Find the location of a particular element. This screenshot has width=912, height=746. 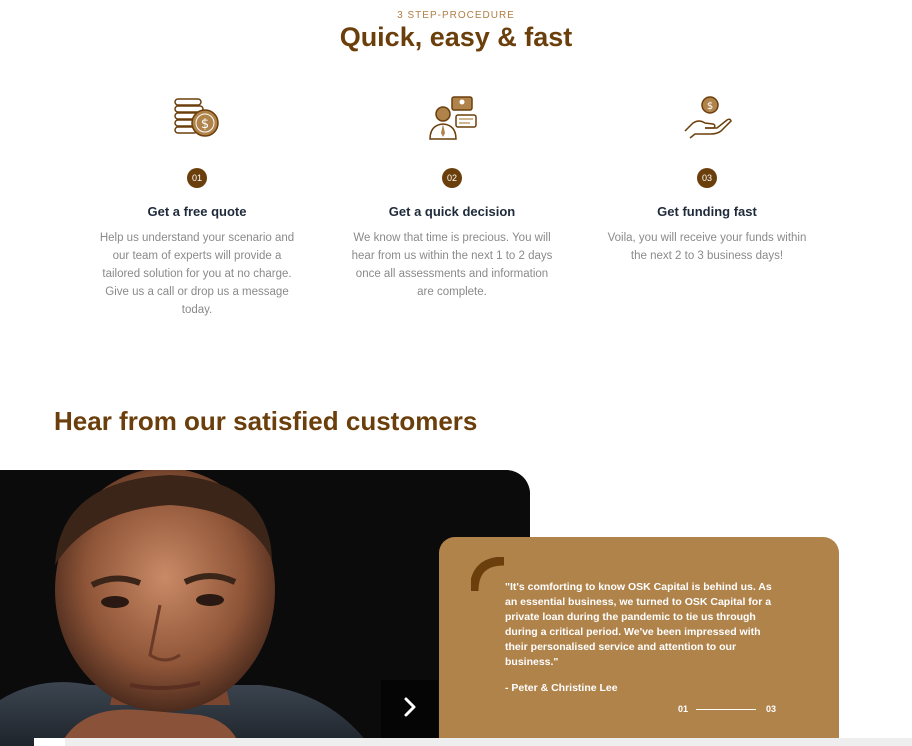

hand-coin-icon: $ is located at coordinates (707, 120).